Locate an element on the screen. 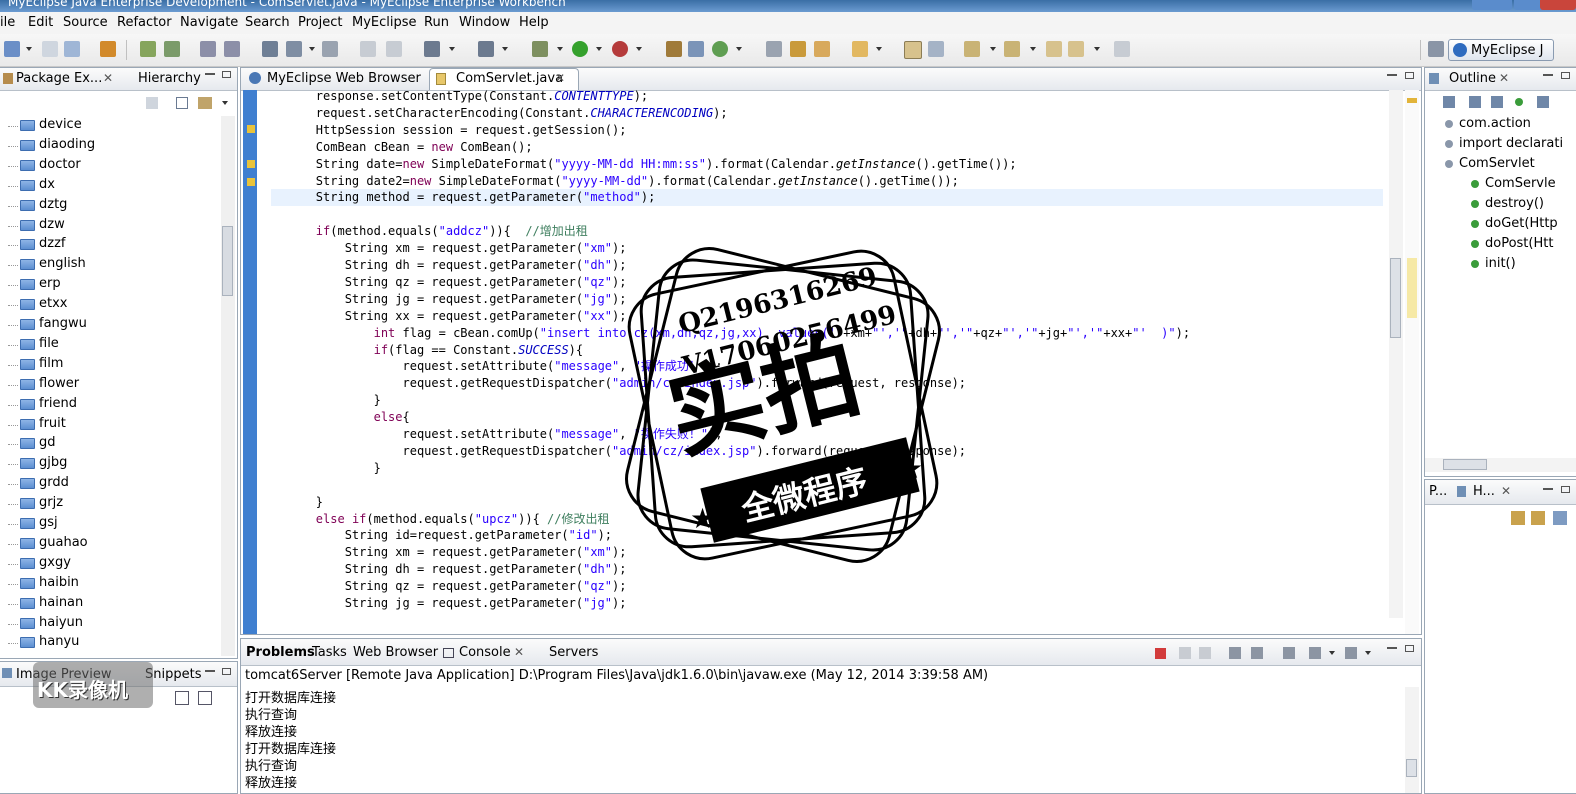 The width and height of the screenshot is (1576, 794). menu-myeclipse: MyEclipse is located at coordinates (384, 22).